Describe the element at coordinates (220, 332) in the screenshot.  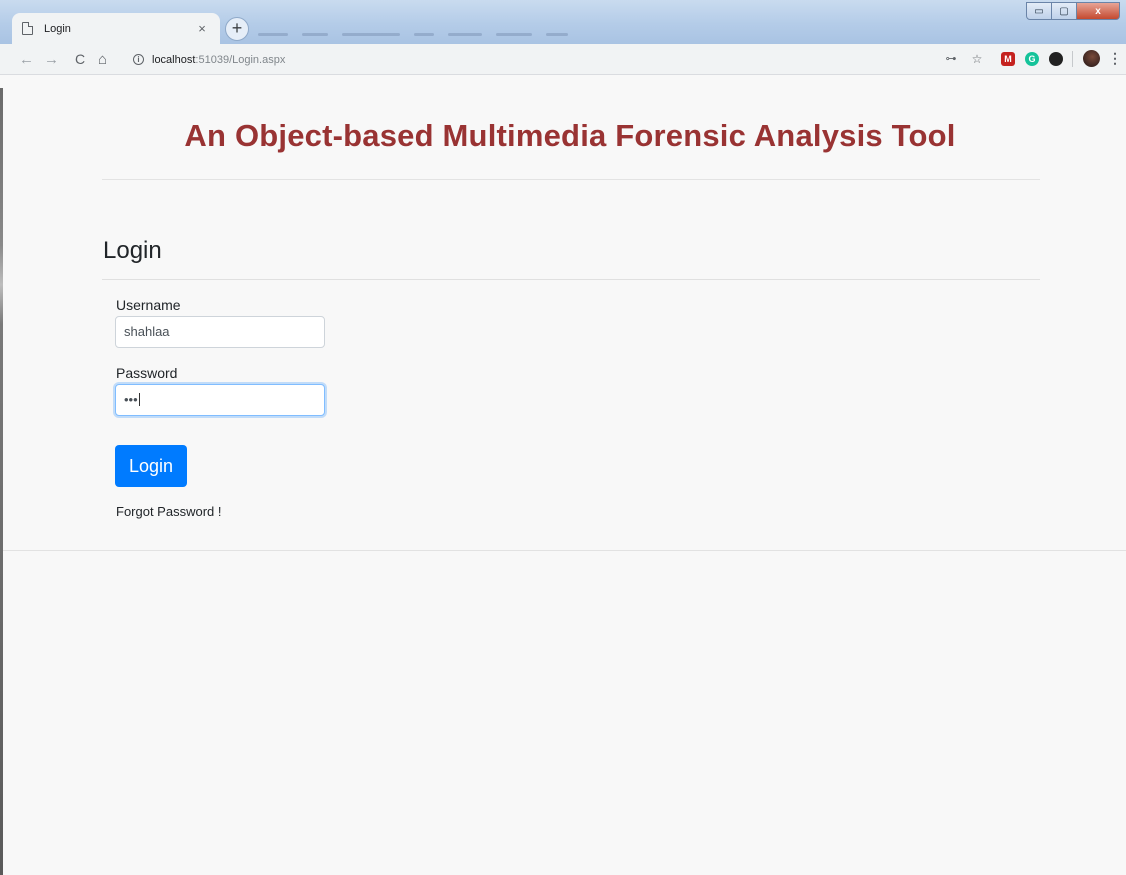
I see `username-field: shahlaa` at that location.